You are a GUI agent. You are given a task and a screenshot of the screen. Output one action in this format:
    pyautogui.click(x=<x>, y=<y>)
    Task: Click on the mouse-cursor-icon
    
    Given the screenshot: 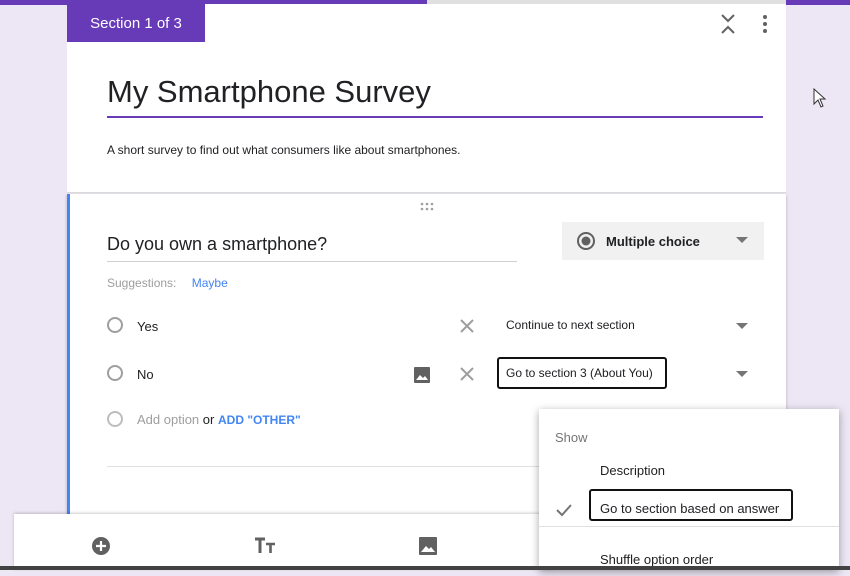 What is the action you would take?
    pyautogui.click(x=820, y=98)
    